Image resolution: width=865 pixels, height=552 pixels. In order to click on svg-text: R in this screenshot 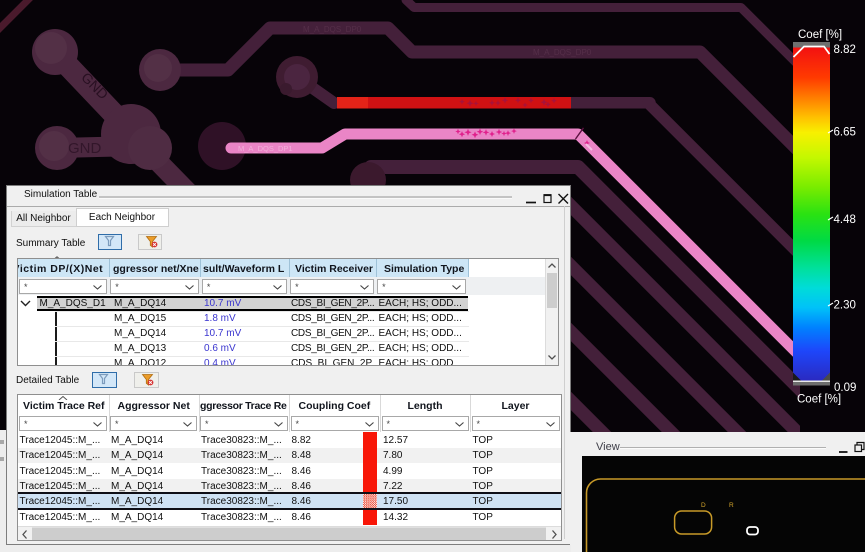, I will do `click(731, 505)`.